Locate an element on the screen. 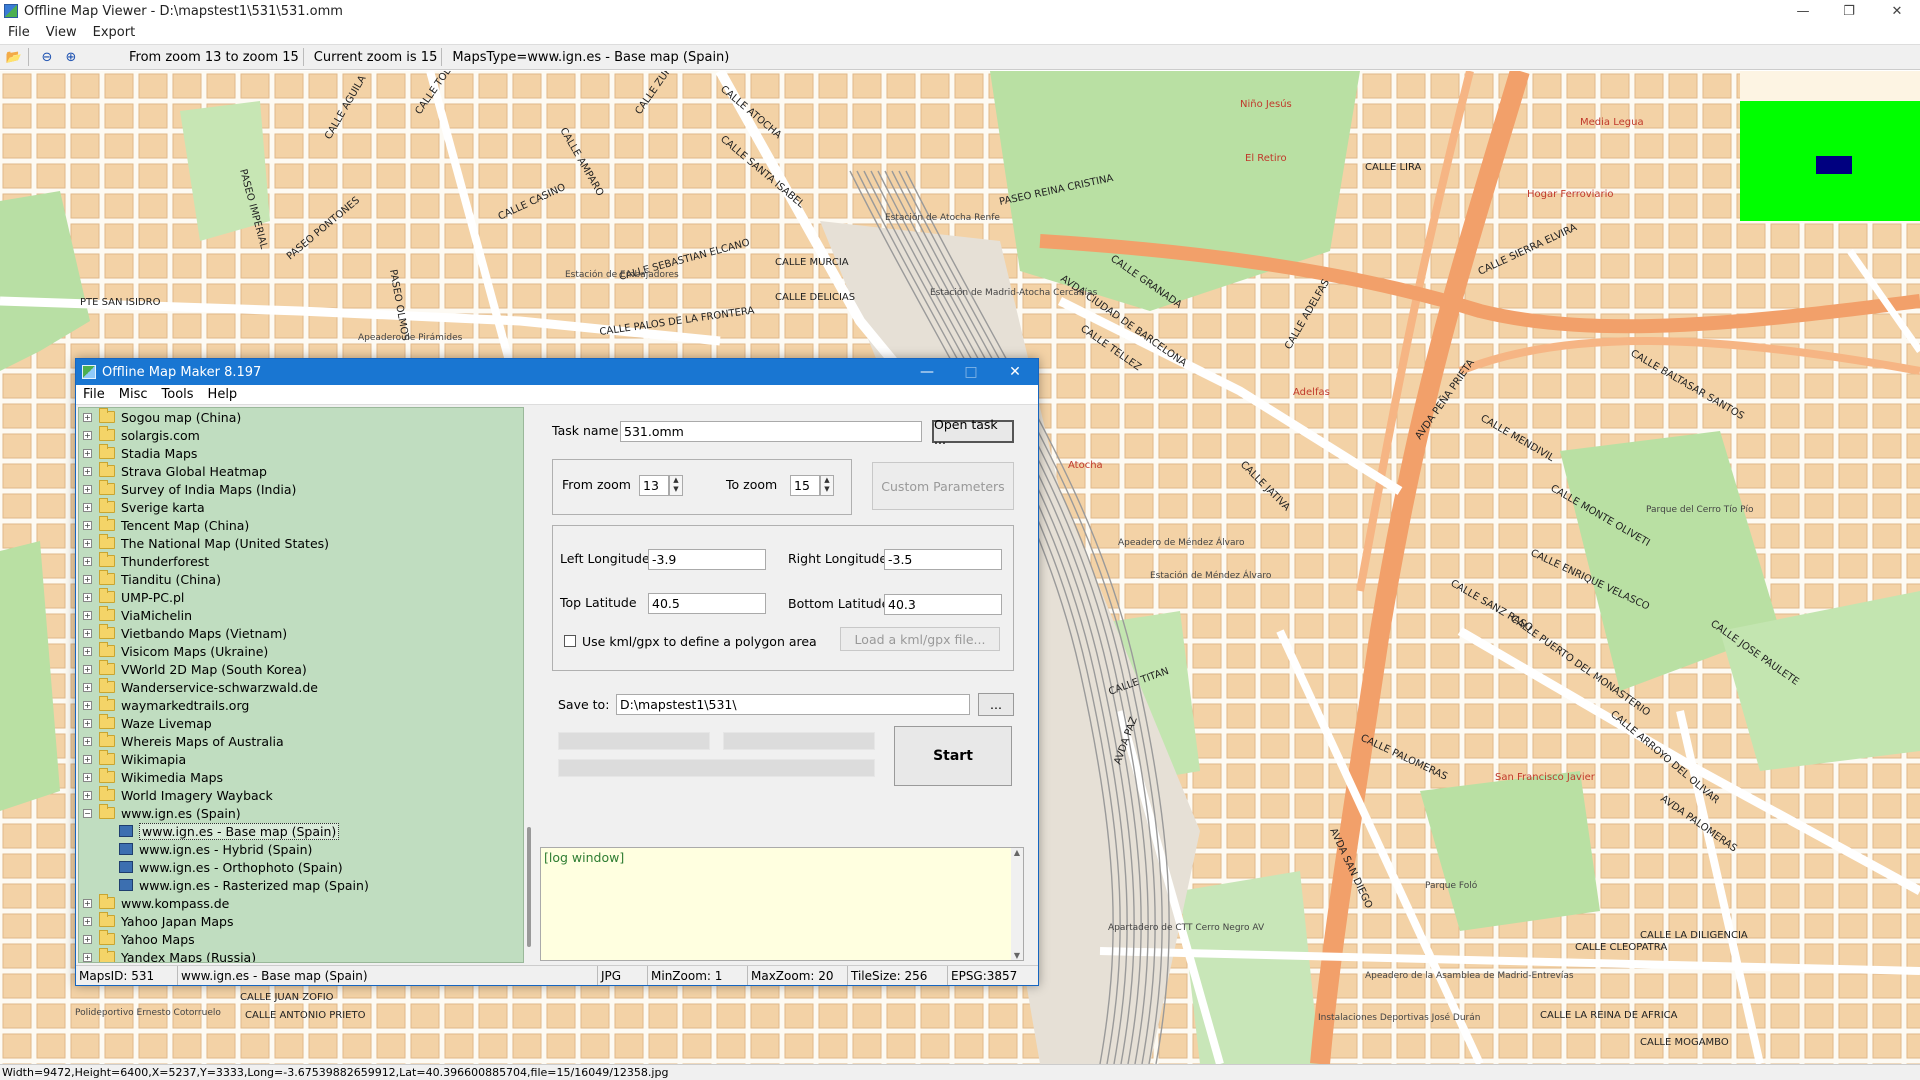 This screenshot has width=1920, height=1080. tree-folder-item: + Strava Global Heatmap is located at coordinates (301, 471).